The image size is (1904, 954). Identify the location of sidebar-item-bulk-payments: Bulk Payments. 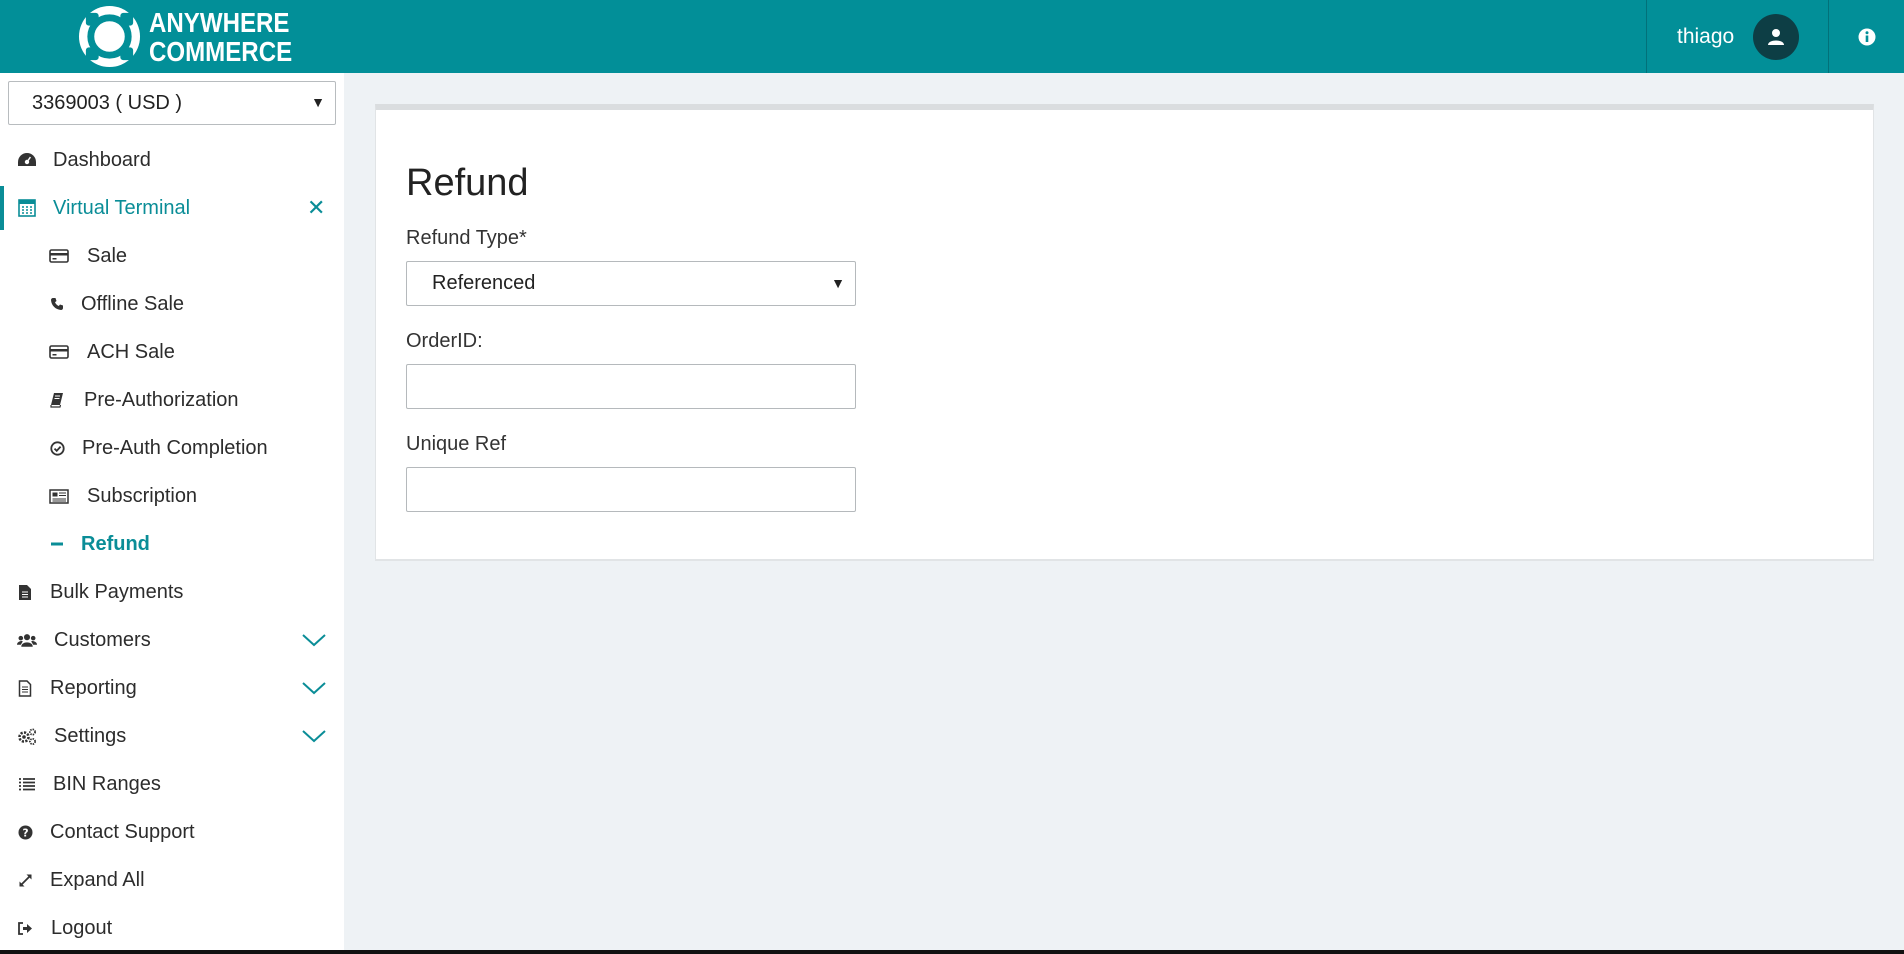
(172, 592).